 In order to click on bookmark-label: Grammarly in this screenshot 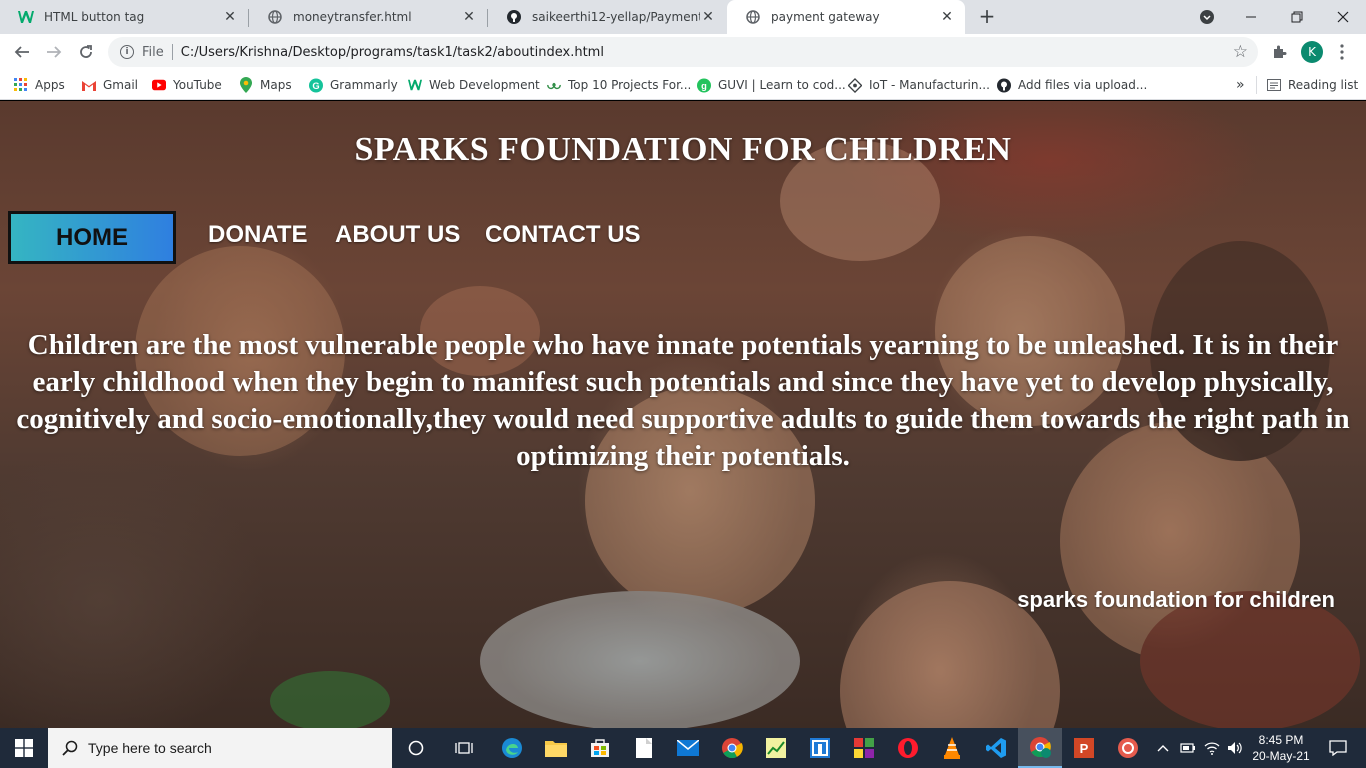, I will do `click(364, 85)`.